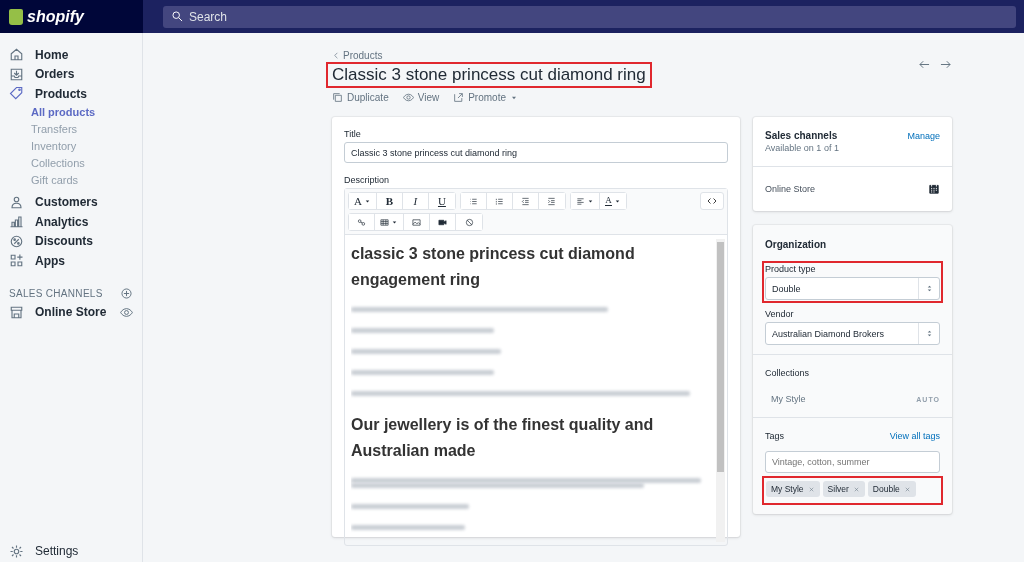 The image size is (1024, 562). I want to click on toolbar-button: A, so click(363, 201).